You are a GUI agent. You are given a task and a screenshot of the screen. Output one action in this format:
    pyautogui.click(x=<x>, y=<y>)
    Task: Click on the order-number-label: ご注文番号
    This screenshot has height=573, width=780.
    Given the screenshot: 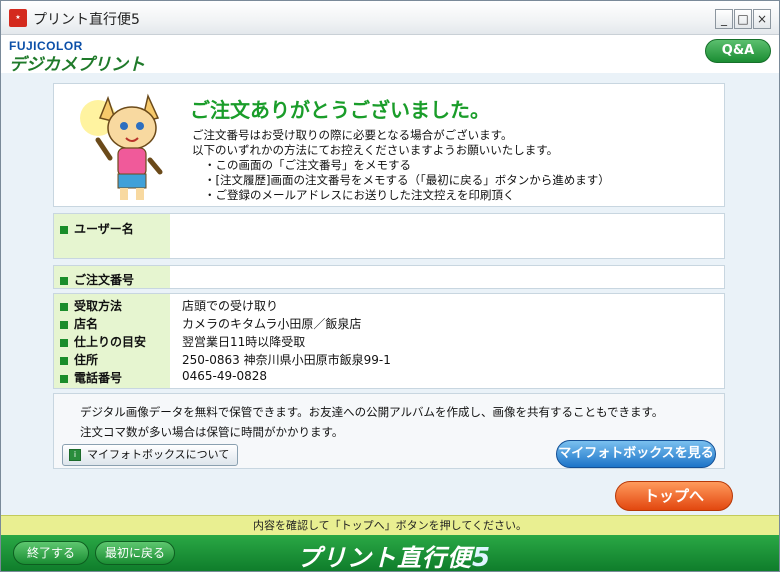 What is the action you would take?
    pyautogui.click(x=97, y=279)
    